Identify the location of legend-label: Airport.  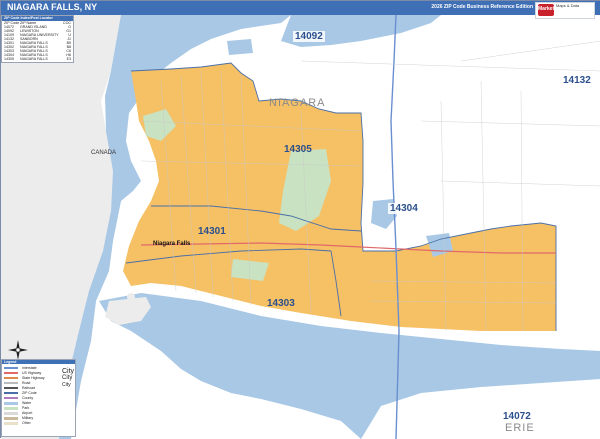
(27, 413).